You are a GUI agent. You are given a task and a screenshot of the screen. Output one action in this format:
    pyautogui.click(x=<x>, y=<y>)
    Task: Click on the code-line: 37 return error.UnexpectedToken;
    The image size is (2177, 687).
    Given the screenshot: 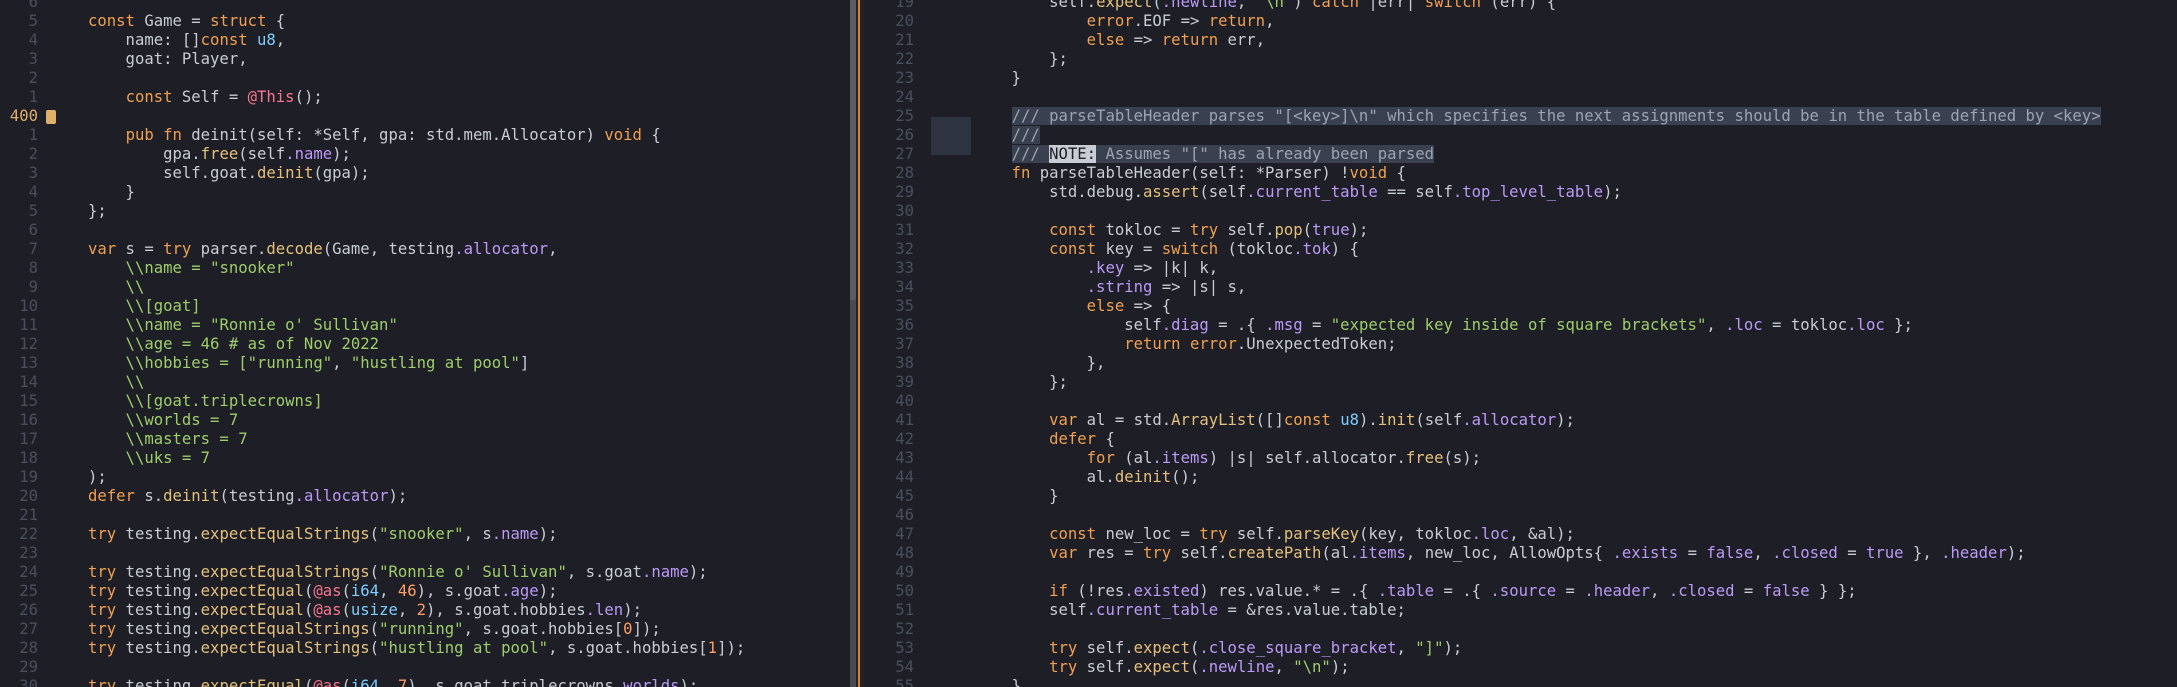 What is the action you would take?
    pyautogui.click(x=1520, y=344)
    